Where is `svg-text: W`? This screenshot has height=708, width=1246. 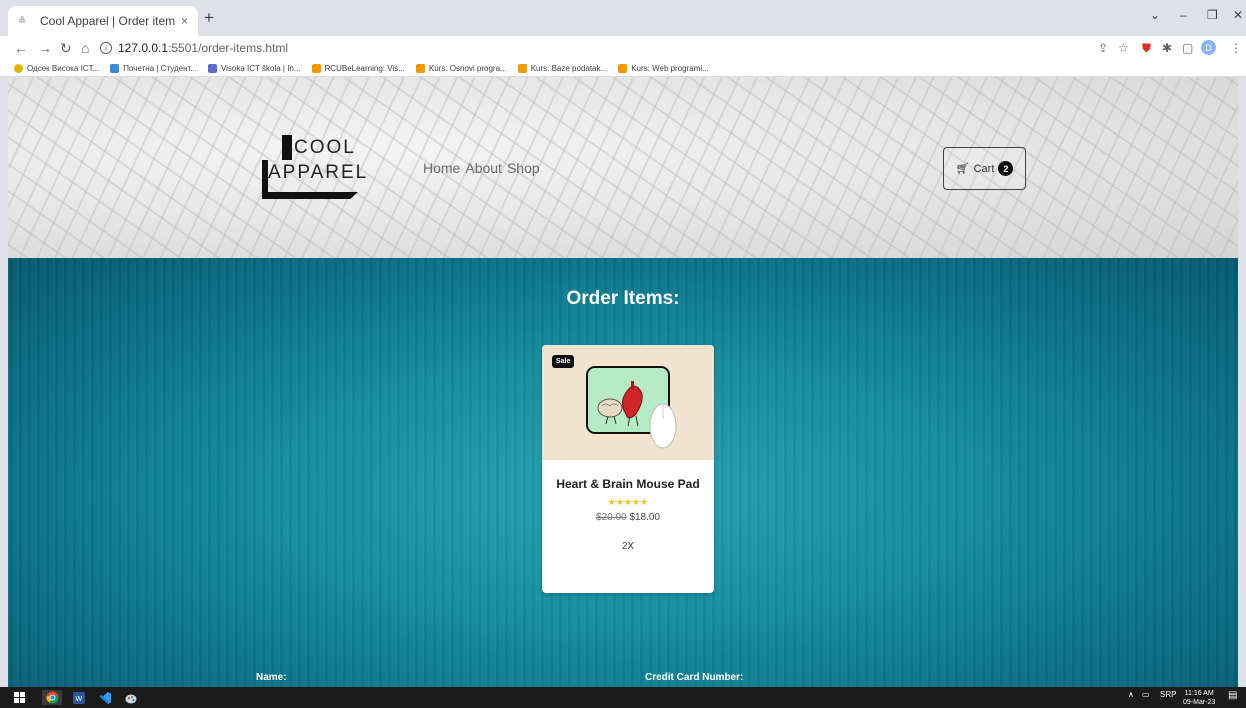
svg-text: W is located at coordinates (79, 699).